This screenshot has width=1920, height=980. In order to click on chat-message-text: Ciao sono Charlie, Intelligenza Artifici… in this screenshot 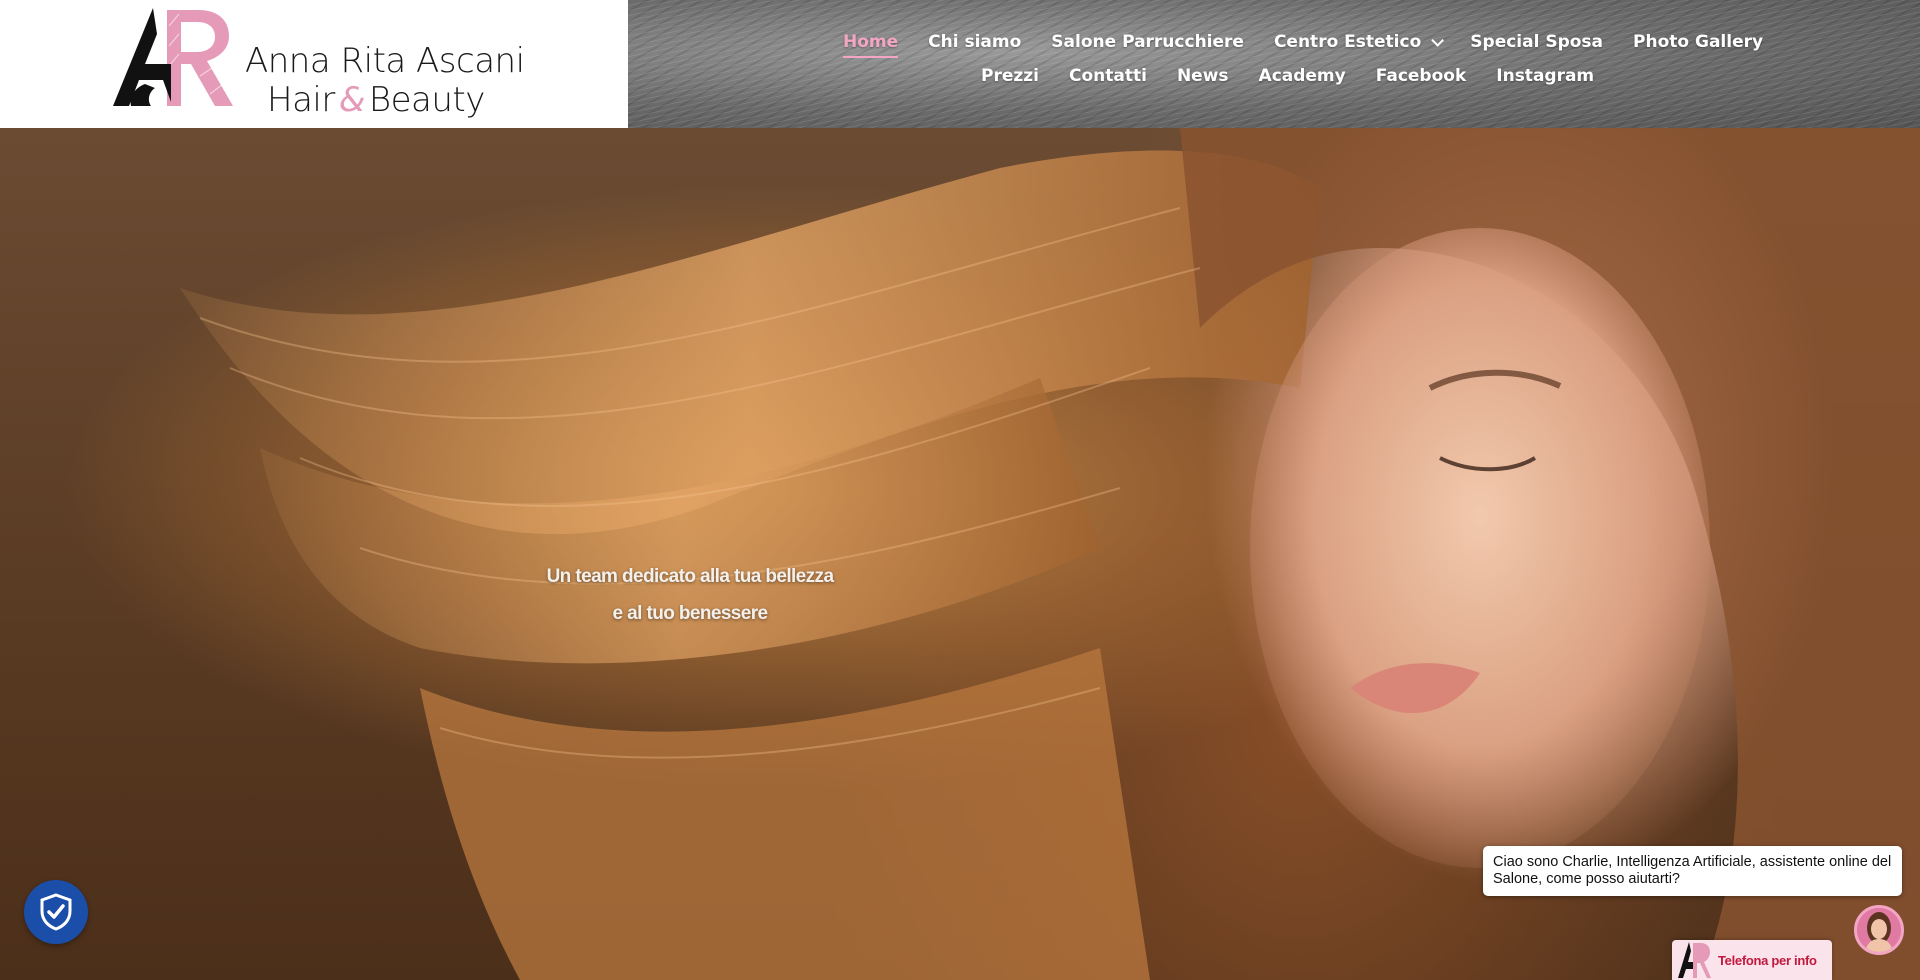, I will do `click(1692, 870)`.